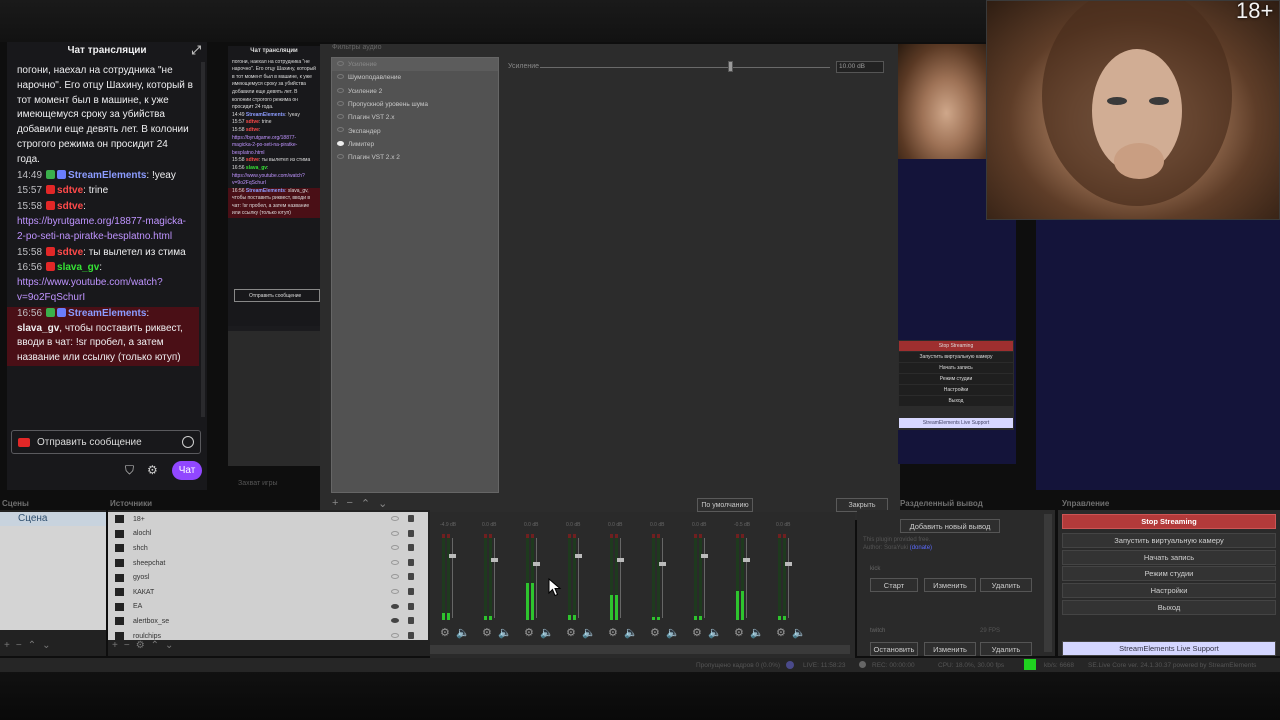  I want to click on filter-item: Пропускной уровень шума, so click(415, 104).